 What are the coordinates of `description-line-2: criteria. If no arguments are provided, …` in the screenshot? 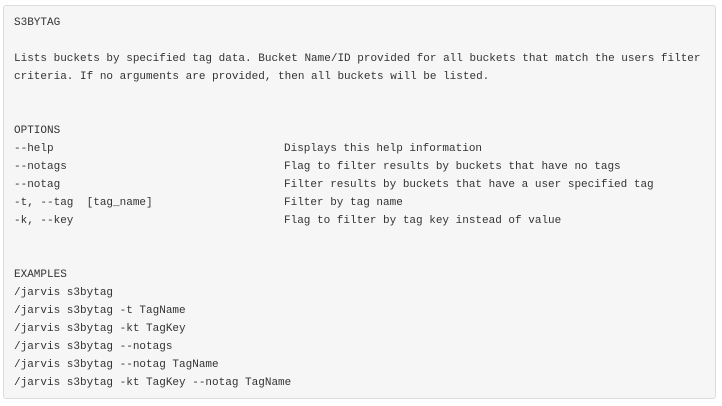 It's located at (252, 77).